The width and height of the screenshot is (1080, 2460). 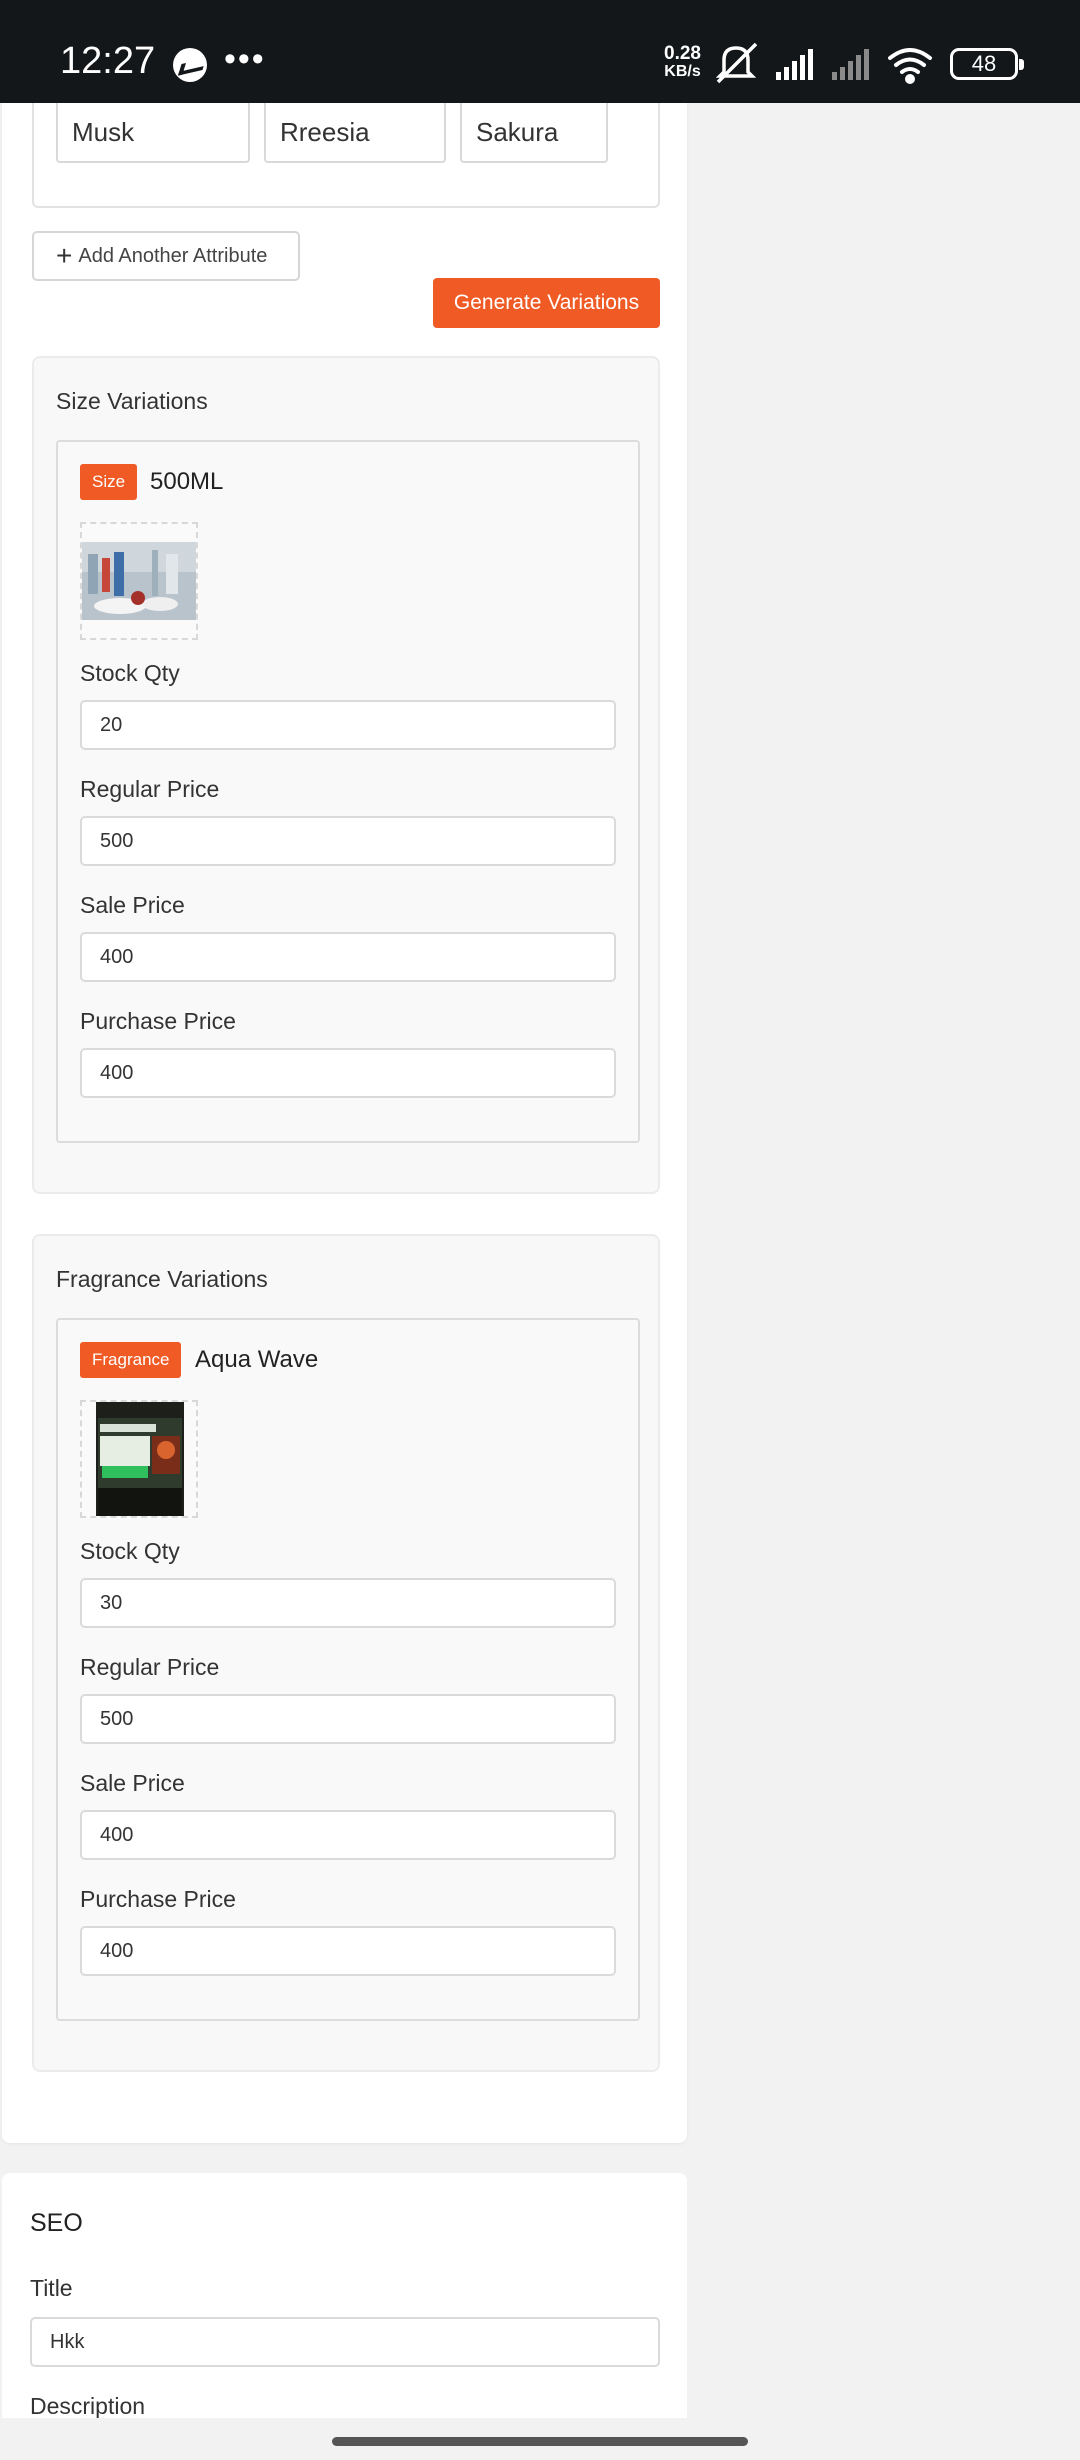 What do you see at coordinates (682, 53) in the screenshot?
I see `network-speed-value: 0.28` at bounding box center [682, 53].